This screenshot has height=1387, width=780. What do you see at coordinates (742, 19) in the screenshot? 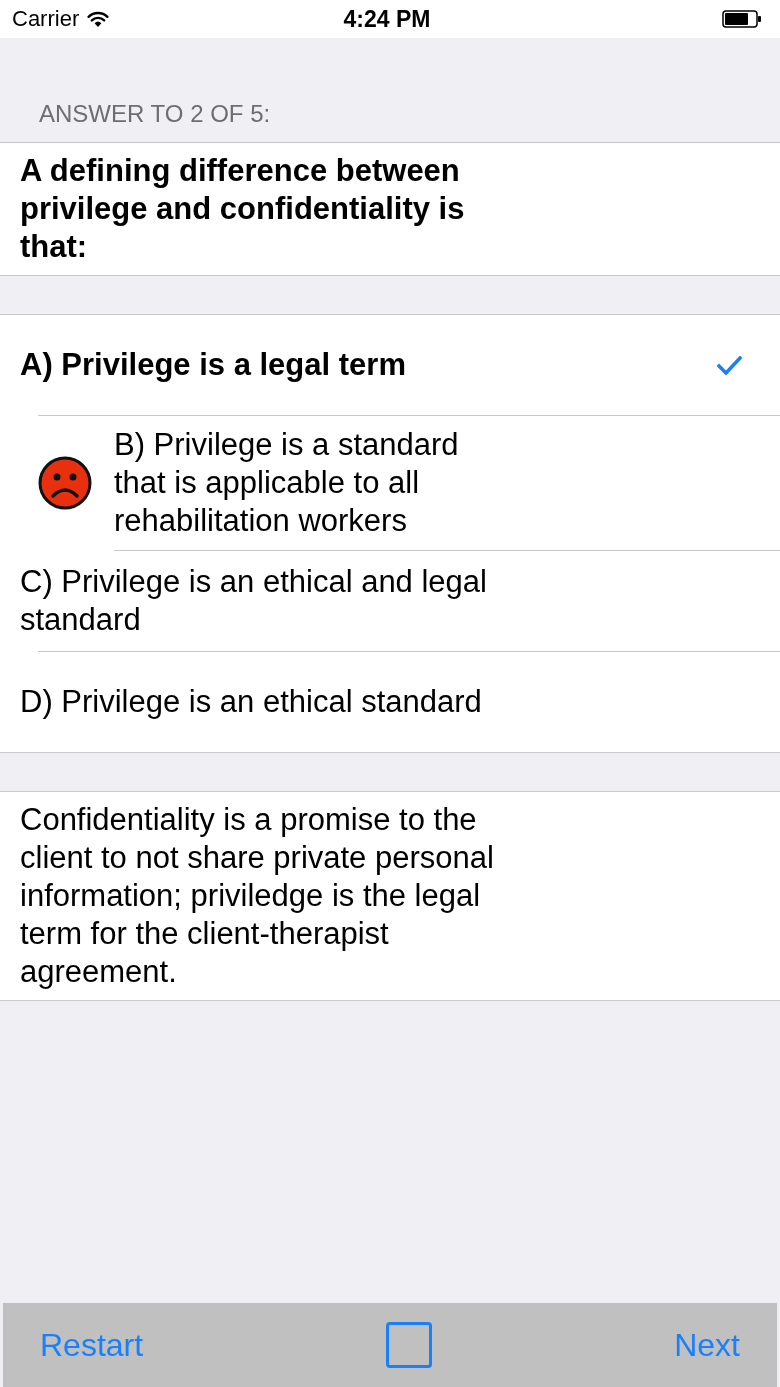
I see `battery-icon` at bounding box center [742, 19].